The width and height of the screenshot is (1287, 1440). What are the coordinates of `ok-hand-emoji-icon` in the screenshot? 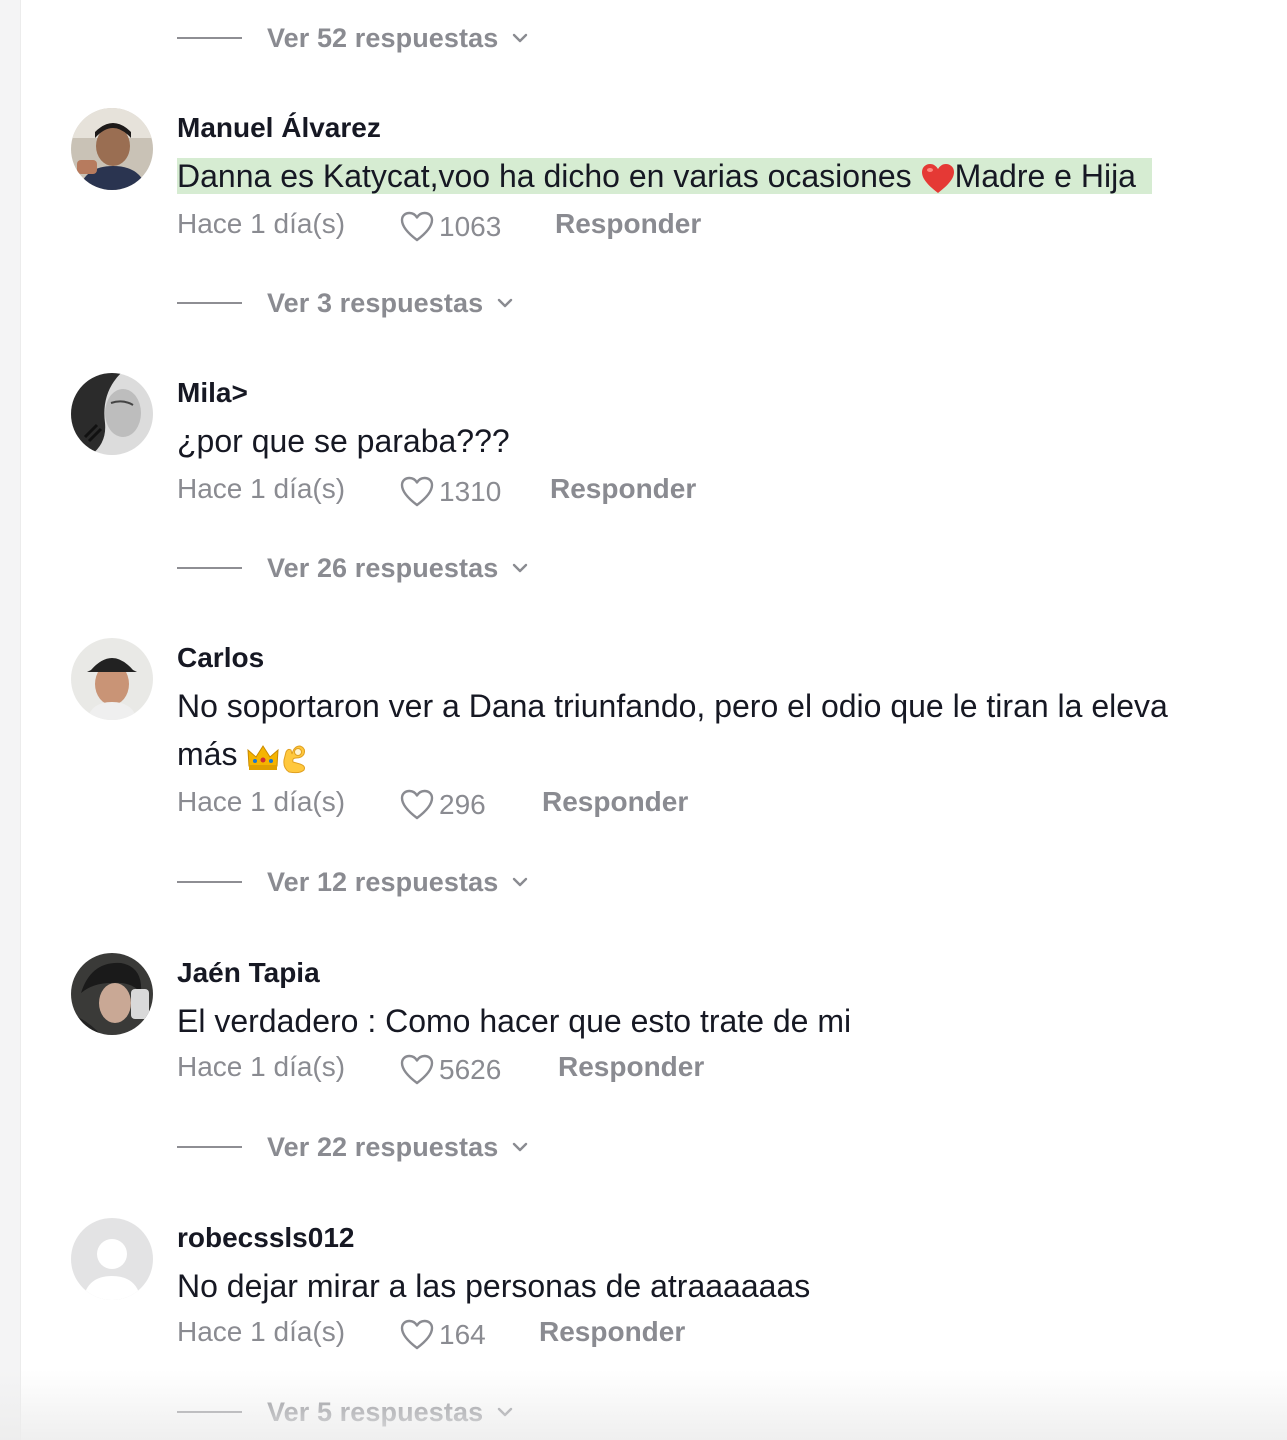 It's located at (294, 759).